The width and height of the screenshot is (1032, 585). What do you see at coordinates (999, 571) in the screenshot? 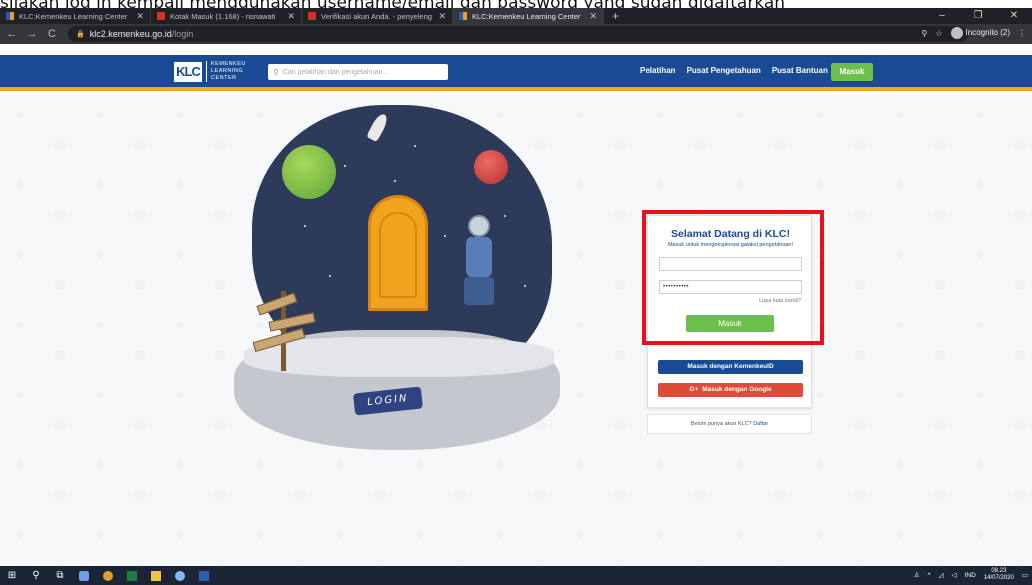
I see `clock-time: 08.23` at bounding box center [999, 571].